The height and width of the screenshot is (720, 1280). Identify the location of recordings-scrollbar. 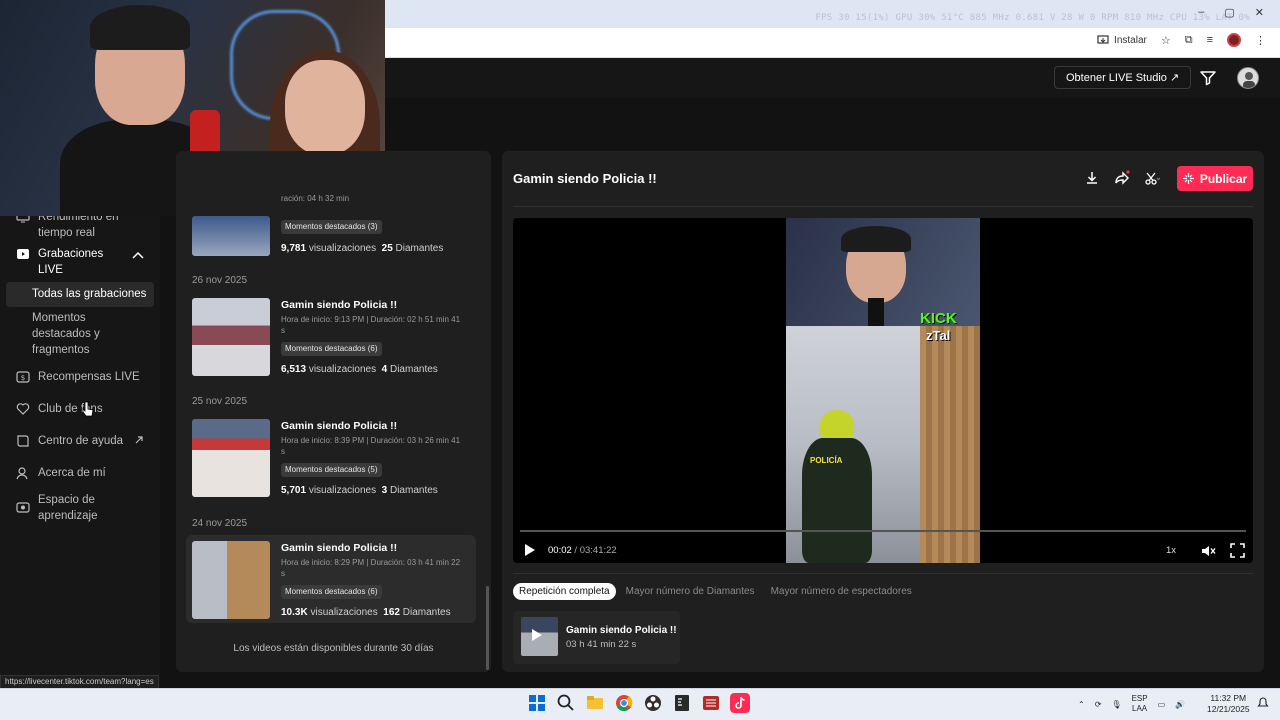
(487, 628).